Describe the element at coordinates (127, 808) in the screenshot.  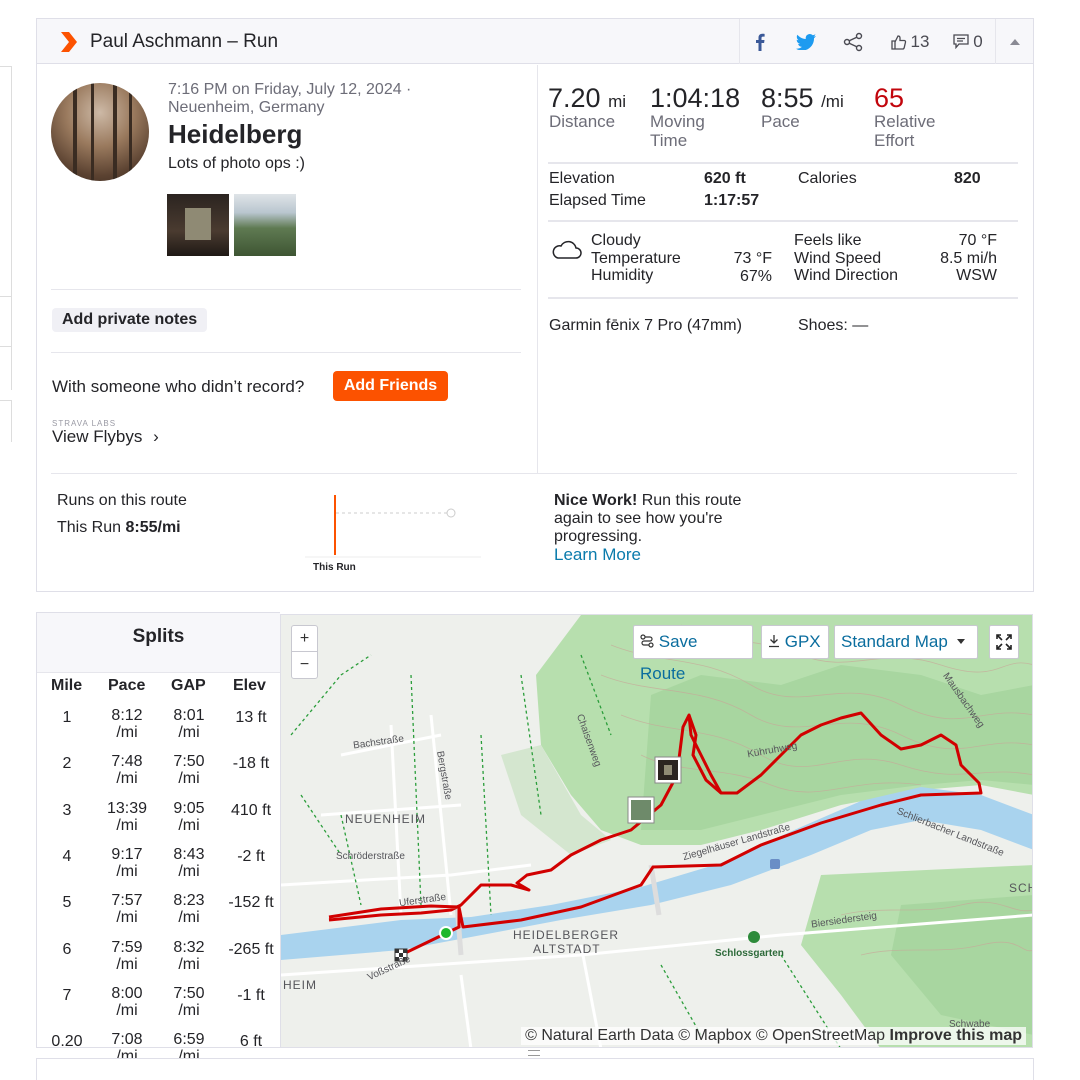
I see `split-pace-value: 13:39` at that location.